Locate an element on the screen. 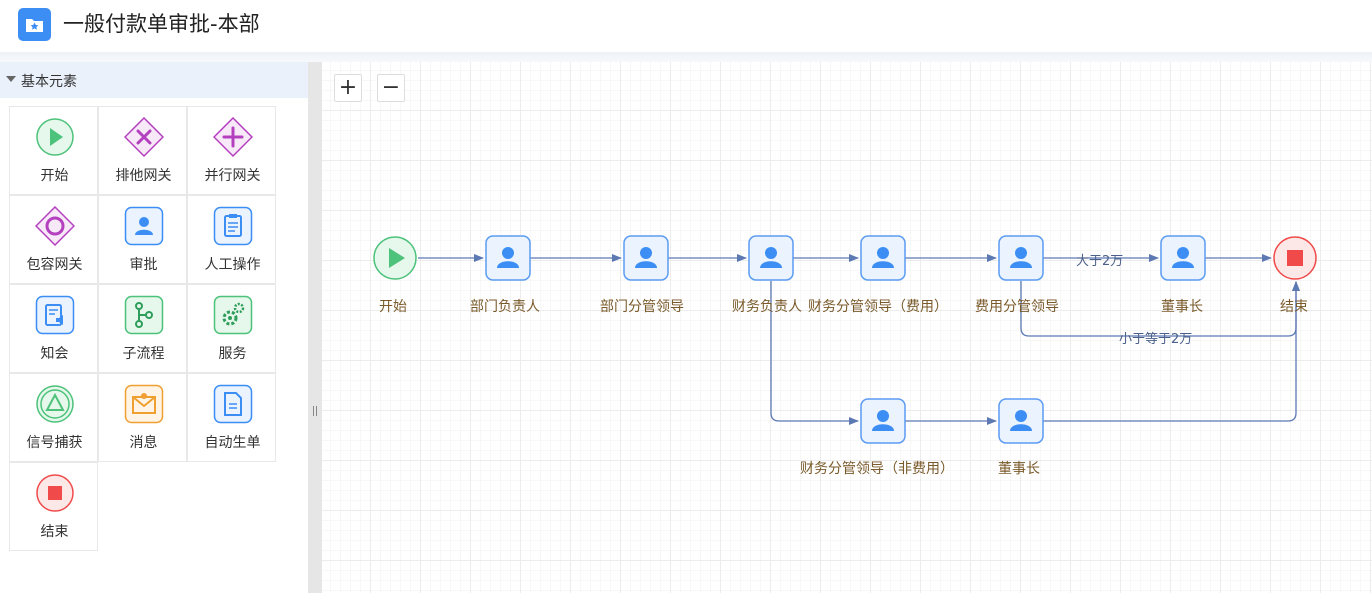 This screenshot has height=593, width=1372. palette-tile-approval: 审批 is located at coordinates (142, 239).